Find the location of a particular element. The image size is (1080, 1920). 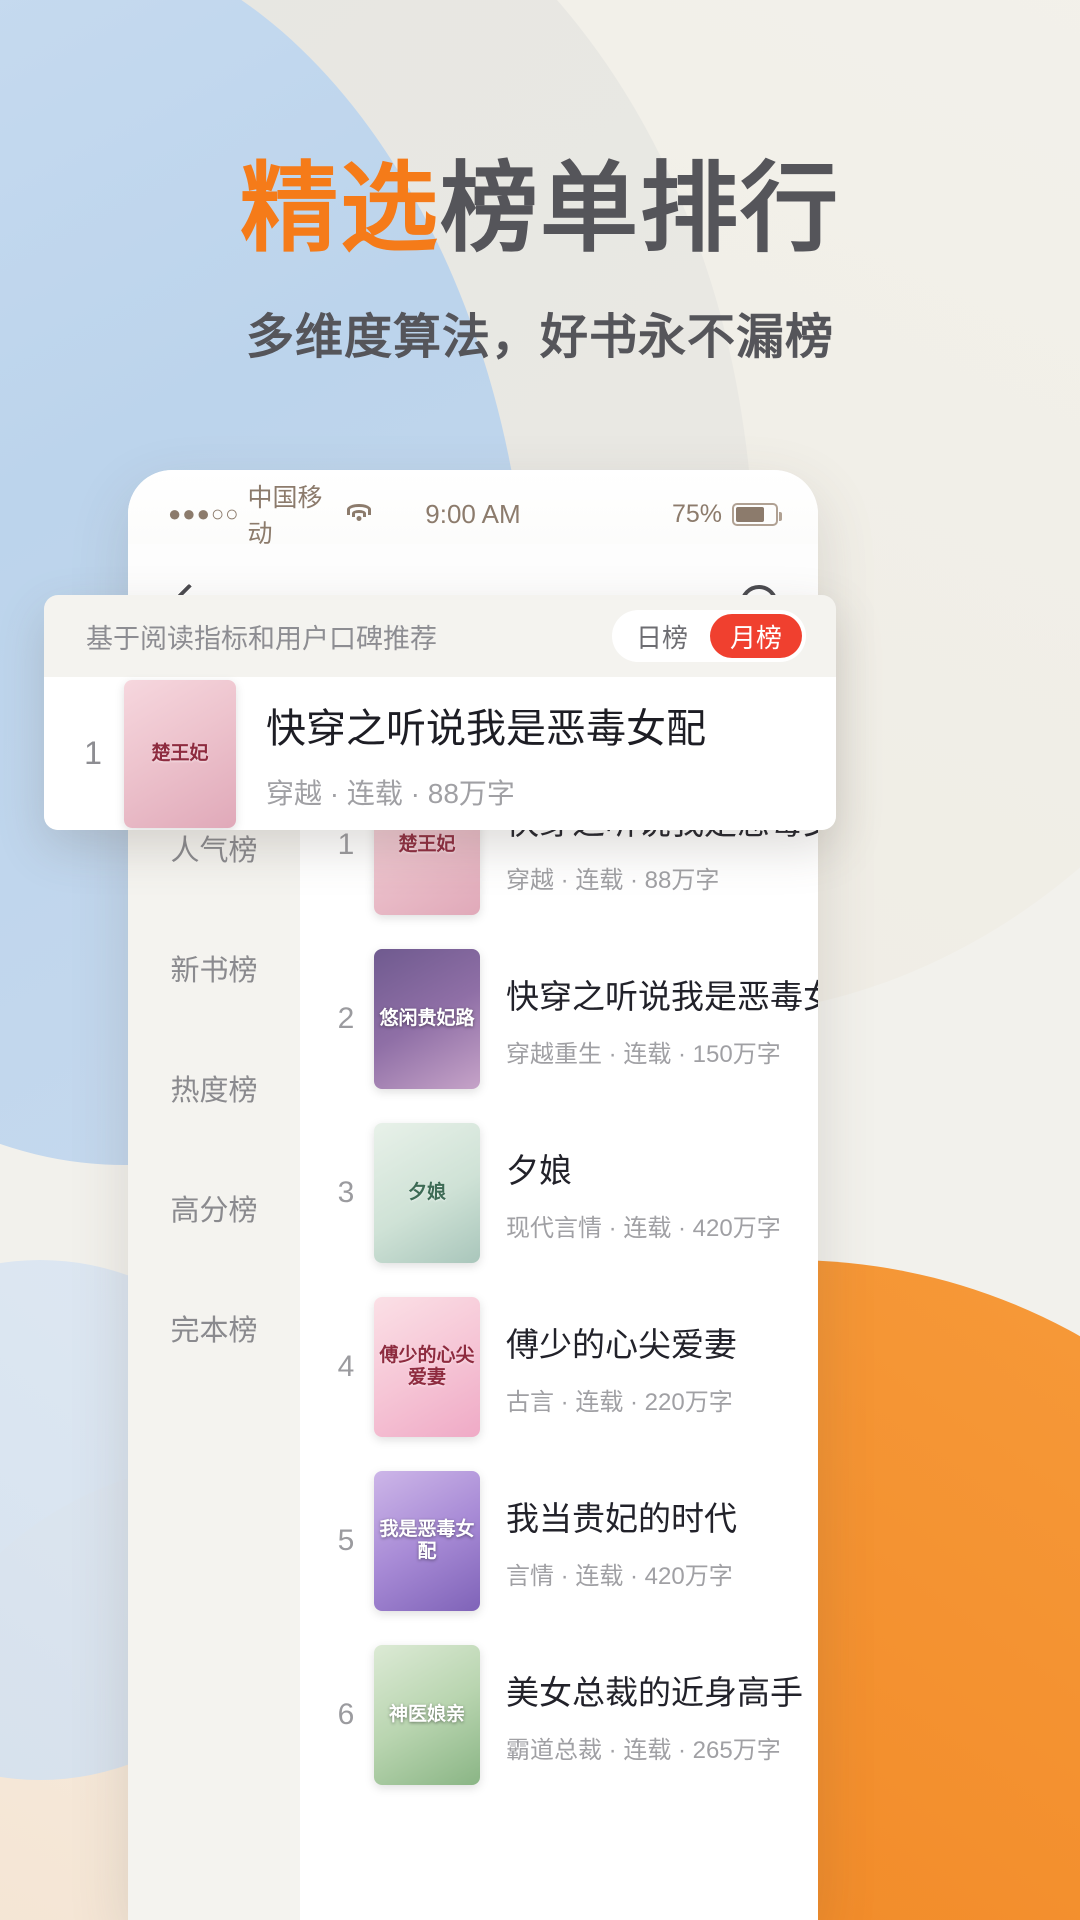

highlight-book-rank: 1 is located at coordinates (93, 753).